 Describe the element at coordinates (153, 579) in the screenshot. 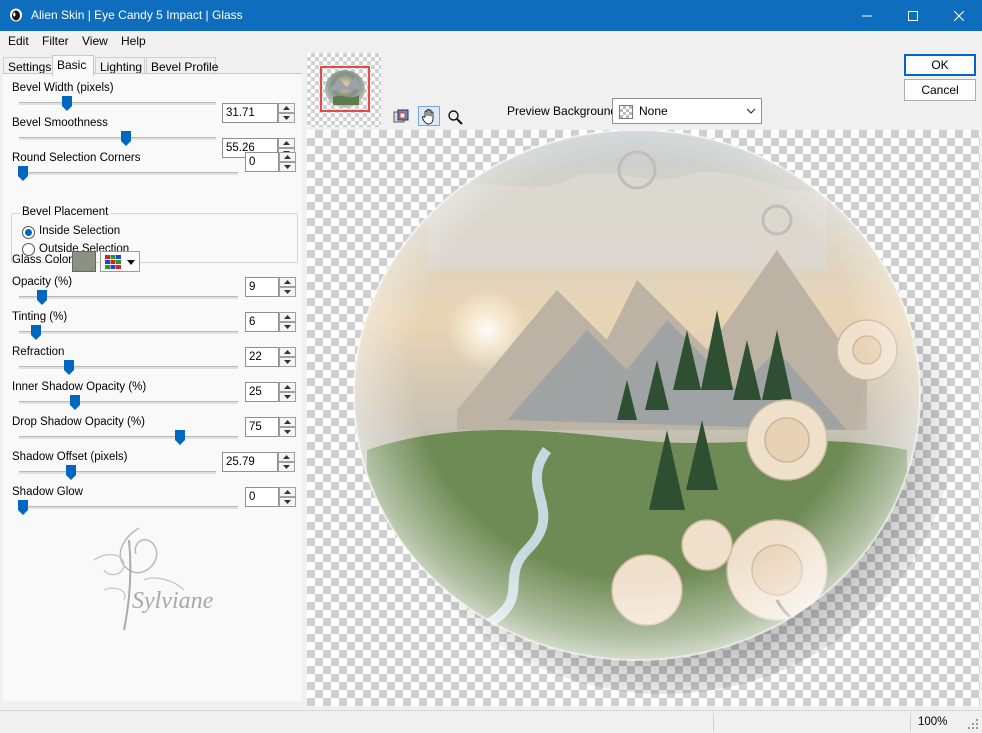

I see `watermark-signature: Sylviane` at that location.